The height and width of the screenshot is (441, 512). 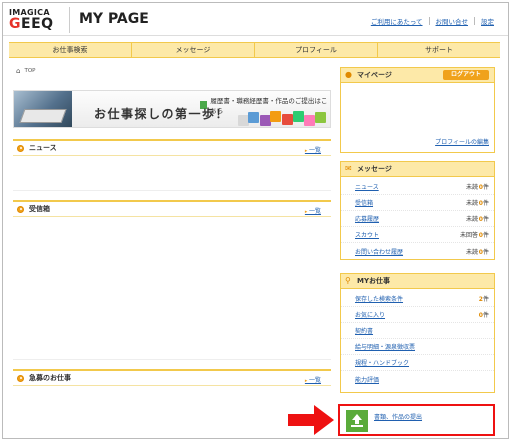 What do you see at coordinates (193, 50) in the screenshot?
I see `nav-messages: メッセージ` at bounding box center [193, 50].